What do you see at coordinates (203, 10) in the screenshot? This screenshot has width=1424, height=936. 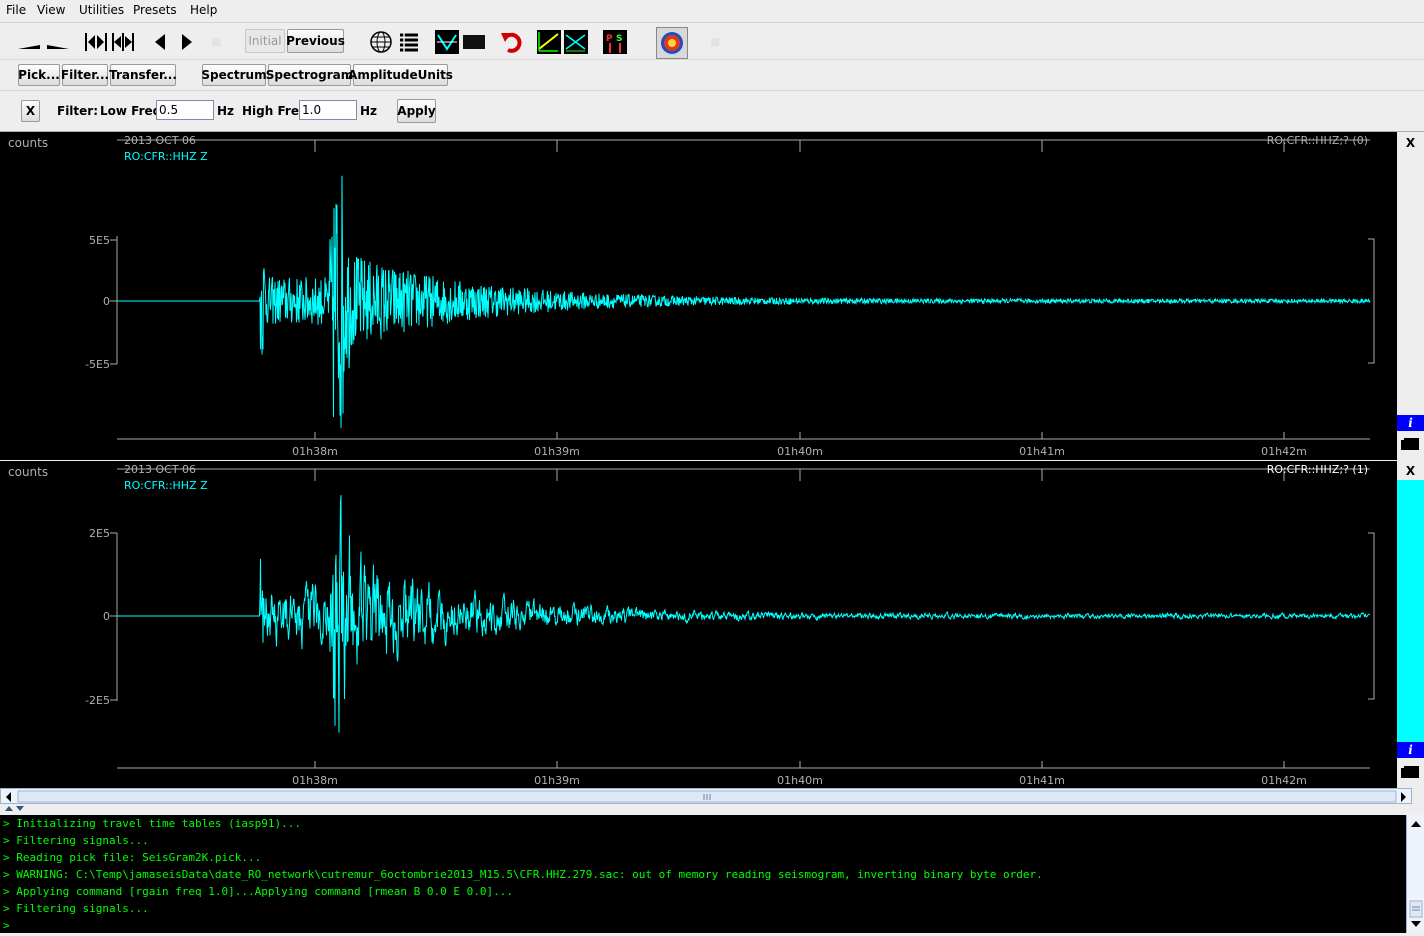 I see `menu-help: Help` at bounding box center [203, 10].